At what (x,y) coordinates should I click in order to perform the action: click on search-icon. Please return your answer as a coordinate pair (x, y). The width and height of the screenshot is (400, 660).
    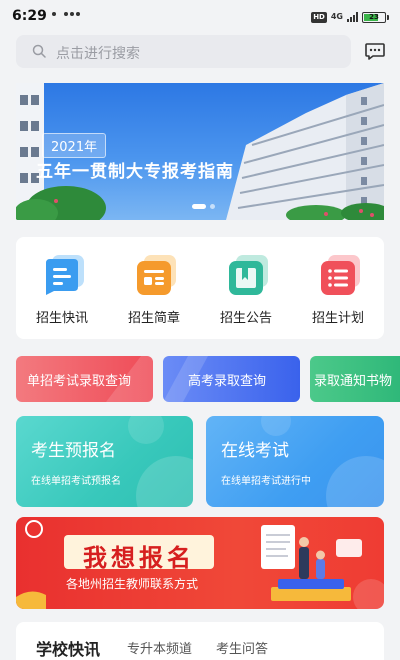
    Looking at the image, I should click on (39, 51).